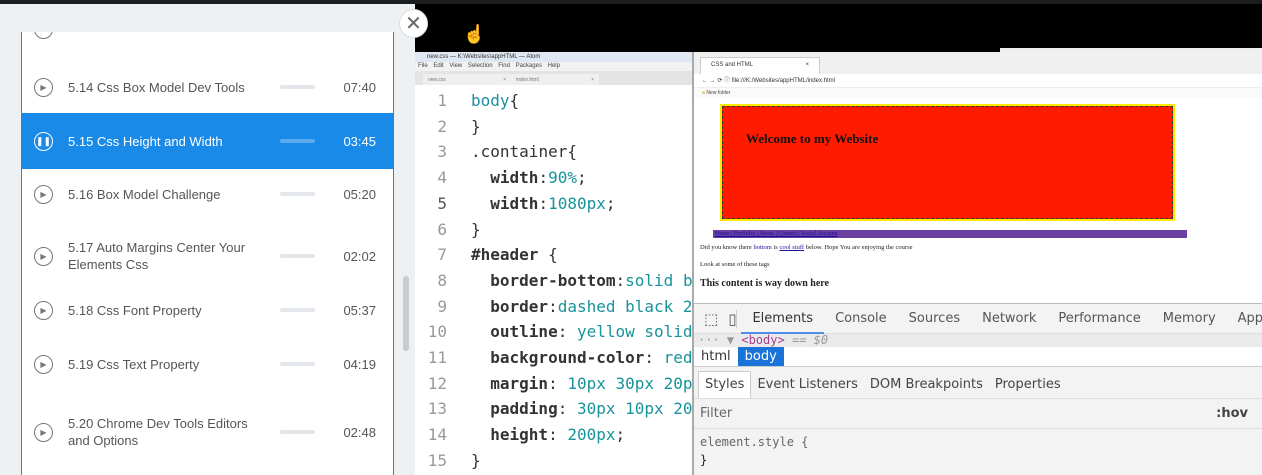 The height and width of the screenshot is (475, 1262). Describe the element at coordinates (717, 81) in the screenshot. I see `nav-icons: ← → ⟳ ⓘ` at that location.